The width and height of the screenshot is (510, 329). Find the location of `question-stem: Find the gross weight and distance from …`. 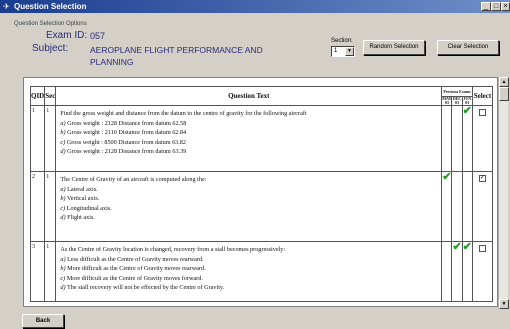

question-stem: Find the gross weight and distance from … is located at coordinates (183, 113).